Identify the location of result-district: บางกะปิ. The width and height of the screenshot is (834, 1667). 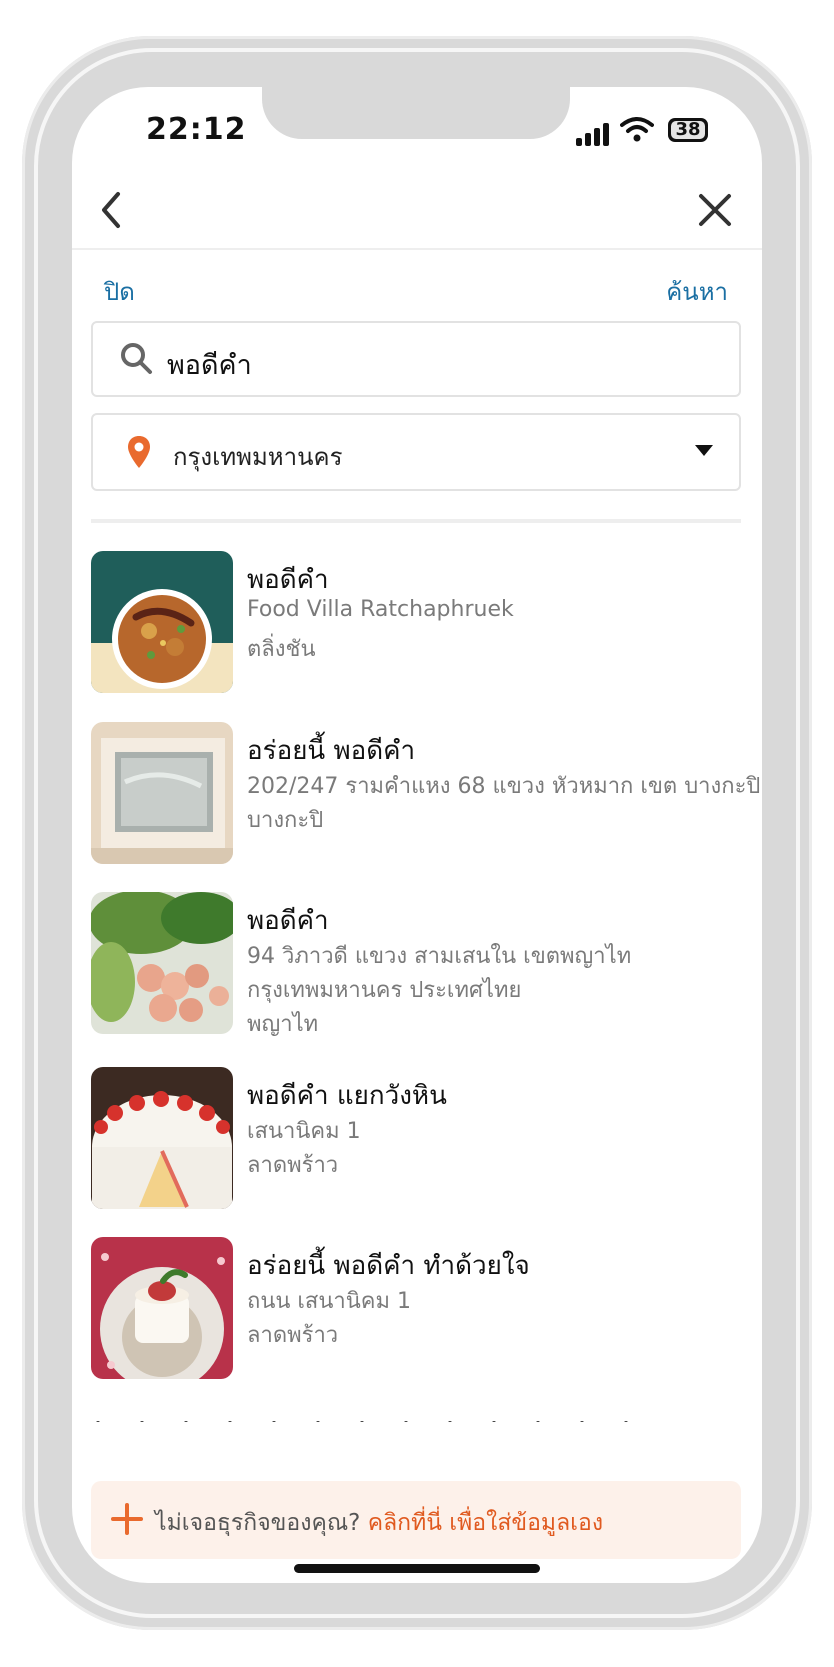
(285, 820).